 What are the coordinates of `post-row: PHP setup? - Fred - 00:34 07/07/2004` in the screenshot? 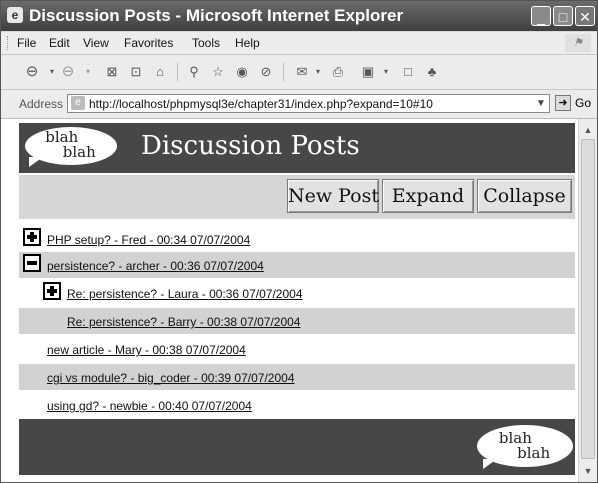 It's located at (297, 239).